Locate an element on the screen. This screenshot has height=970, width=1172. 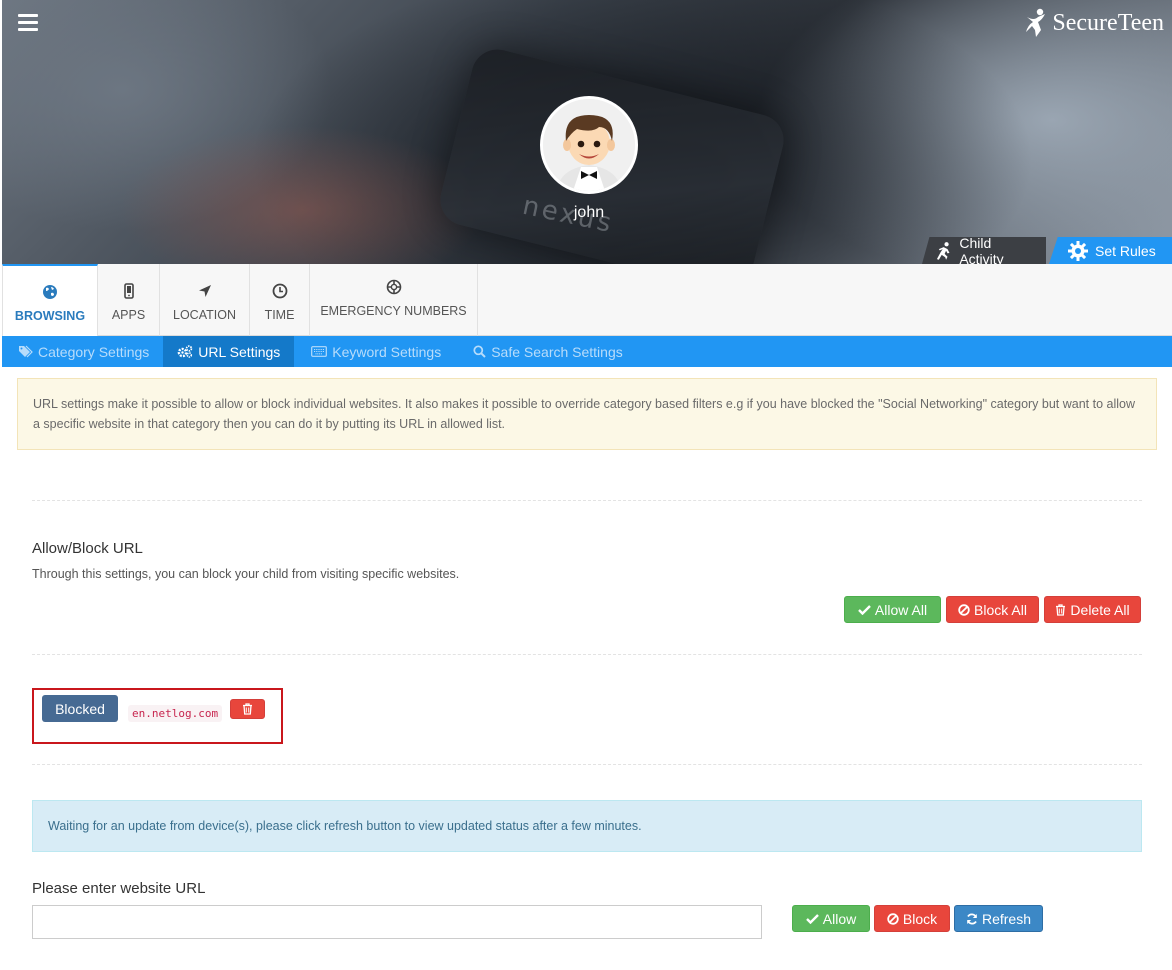
hamburger-menu-icon is located at coordinates (28, 23).